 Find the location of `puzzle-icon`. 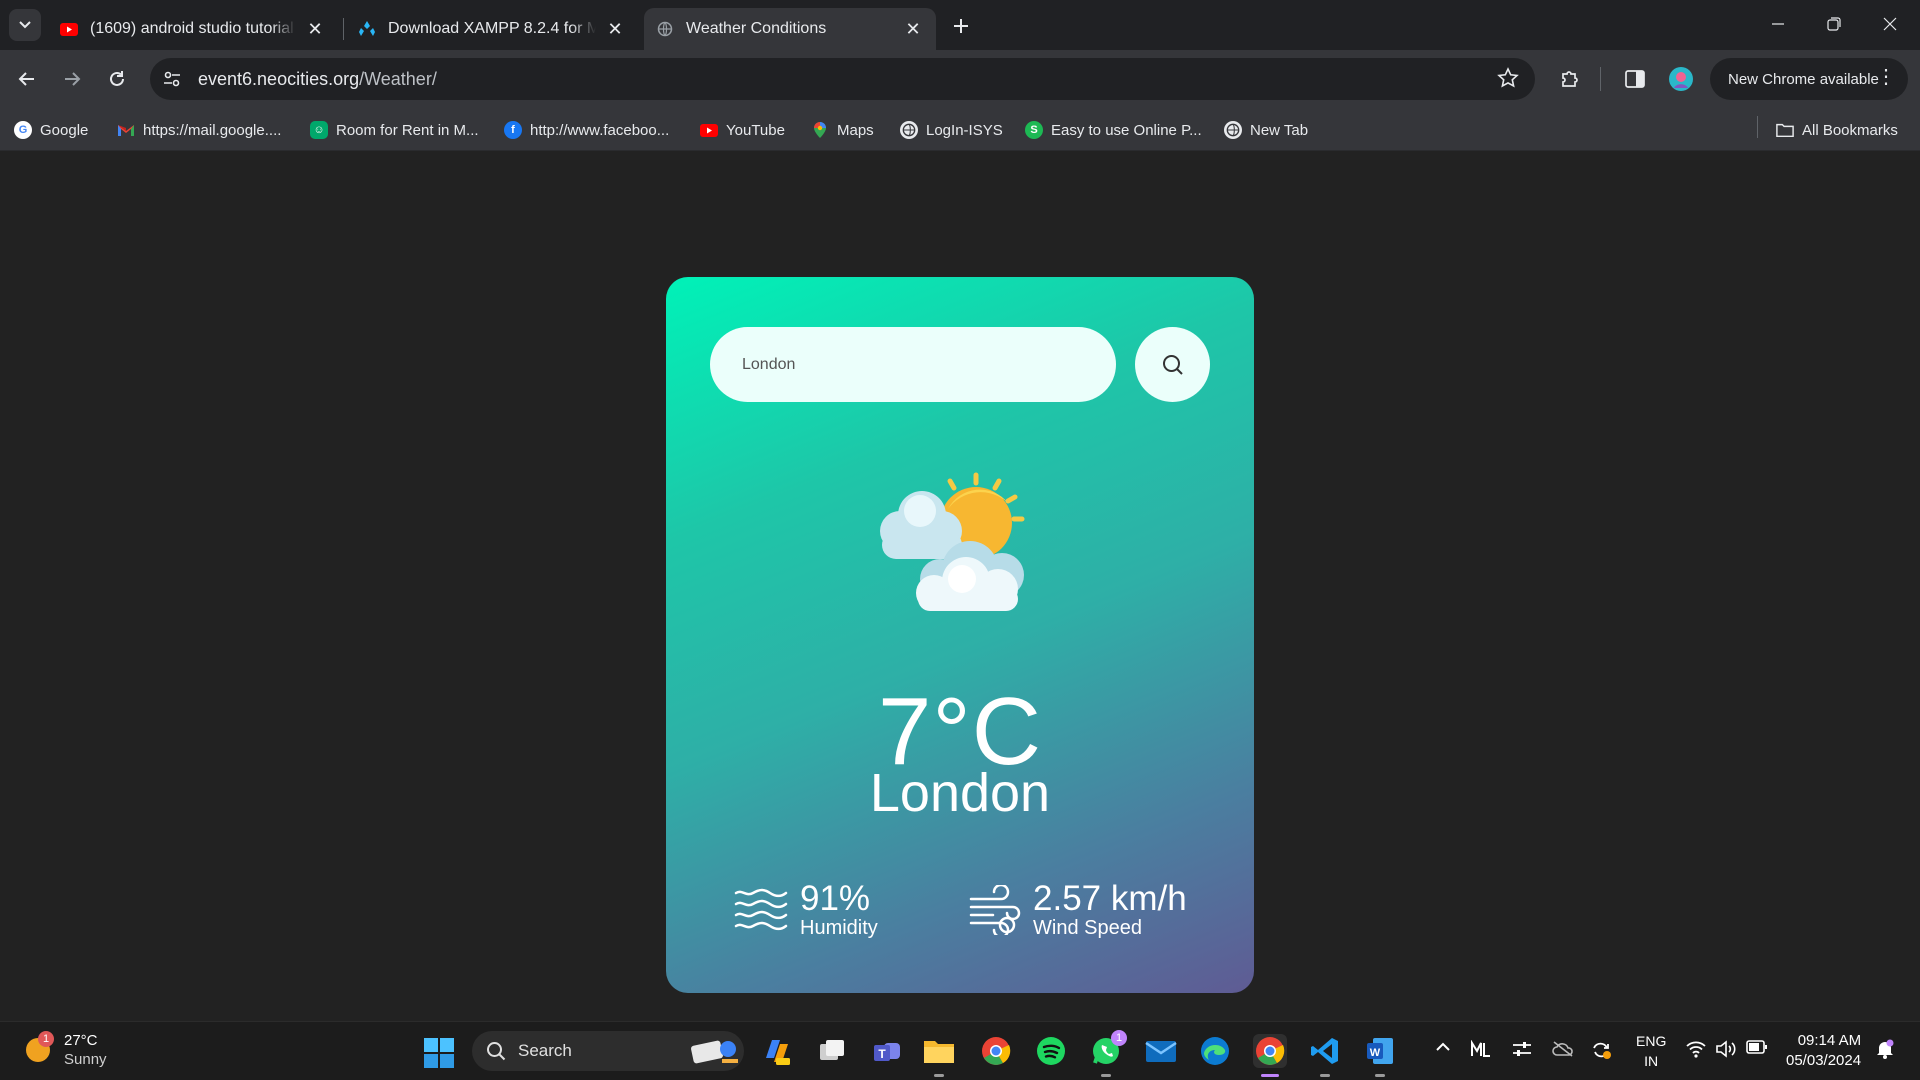

puzzle-icon is located at coordinates (1570, 79).